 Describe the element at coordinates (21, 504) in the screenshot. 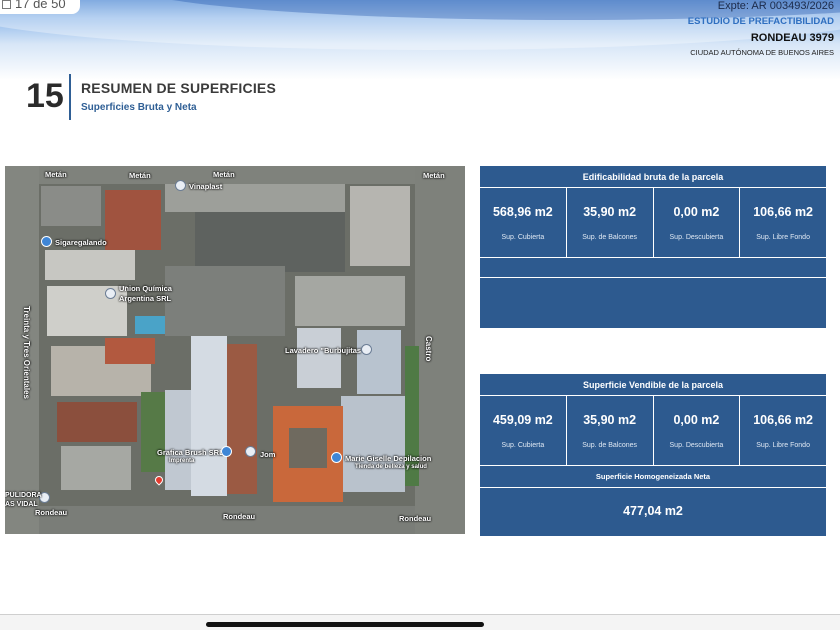

I see `place-label: AS VIDAL` at that location.